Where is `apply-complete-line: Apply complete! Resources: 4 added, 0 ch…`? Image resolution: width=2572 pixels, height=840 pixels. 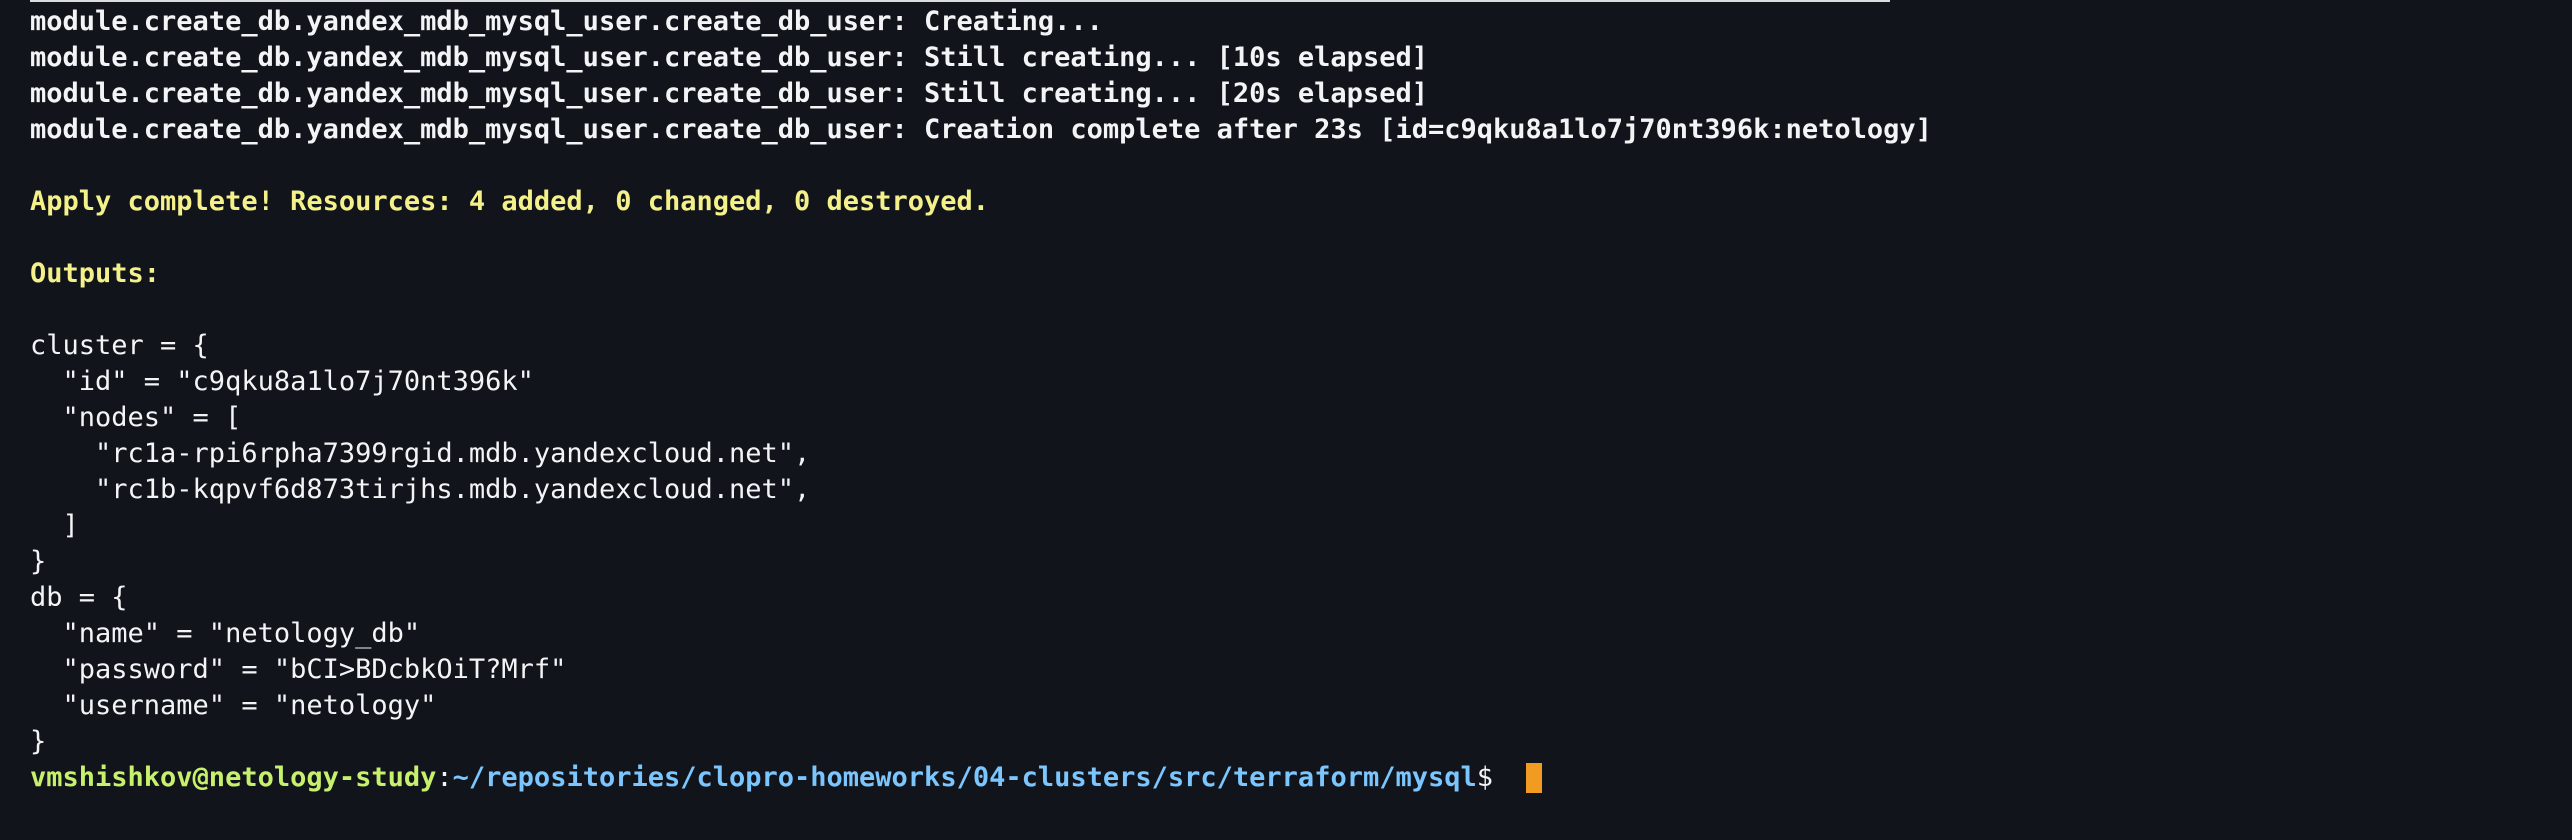 apply-complete-line: Apply complete! Resources: 4 added, 0 ch… is located at coordinates (510, 201).